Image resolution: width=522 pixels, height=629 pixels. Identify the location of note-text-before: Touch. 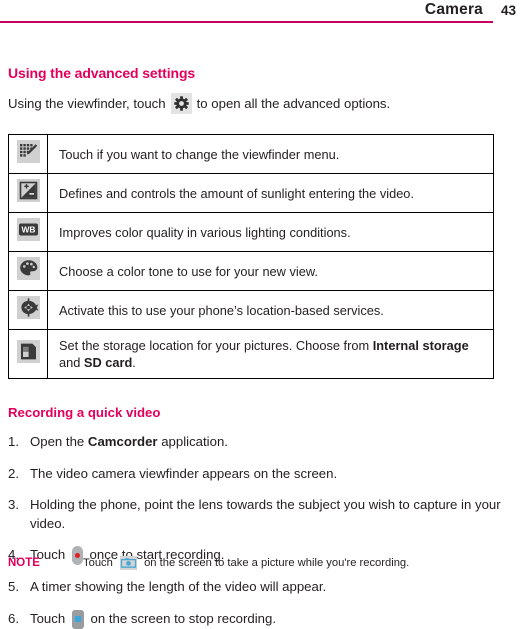
(99, 563).